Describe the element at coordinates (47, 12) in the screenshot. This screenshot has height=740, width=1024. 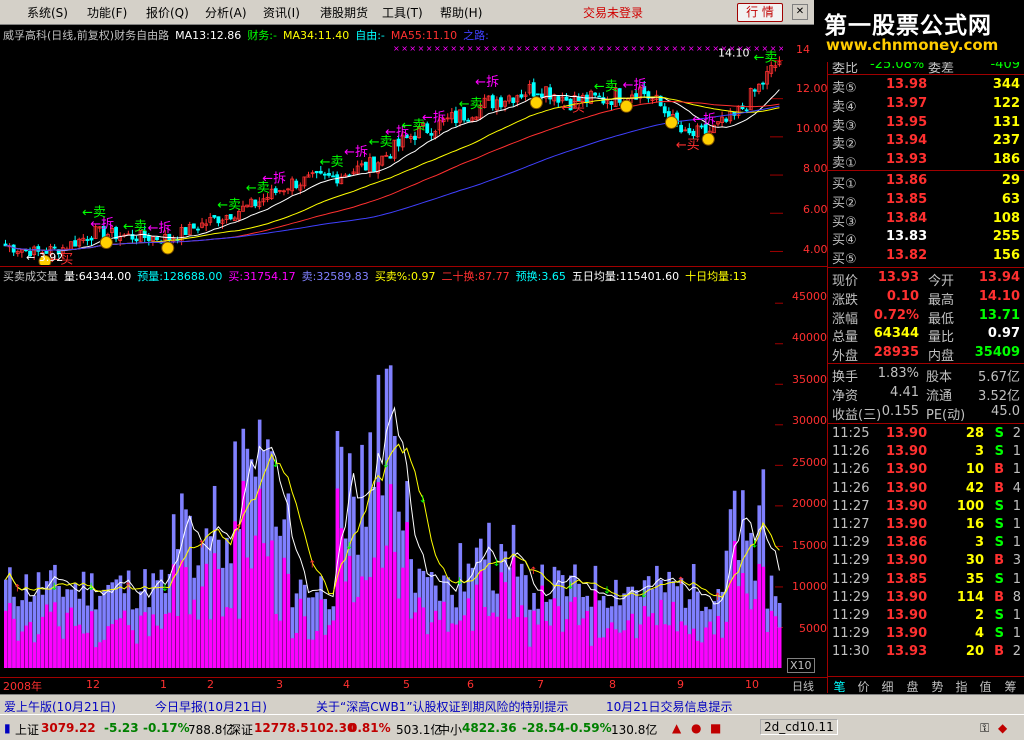
I see `menu-system: 系统(S)` at that location.